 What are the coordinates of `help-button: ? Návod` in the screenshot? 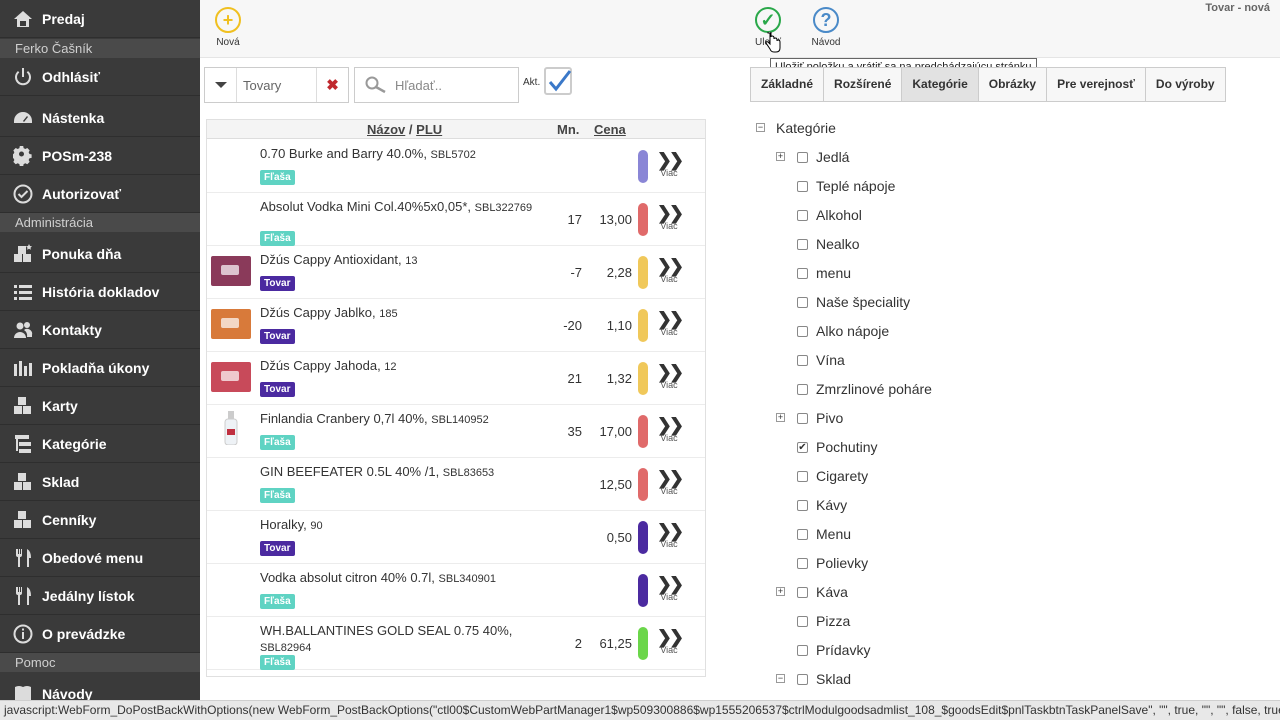 It's located at (826, 27).